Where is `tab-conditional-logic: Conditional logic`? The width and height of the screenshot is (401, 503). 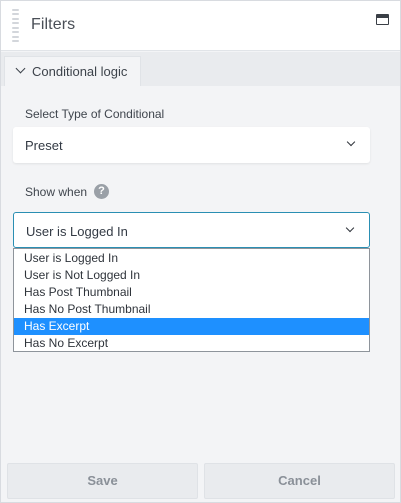
tab-conditional-logic: Conditional logic is located at coordinates (72, 71).